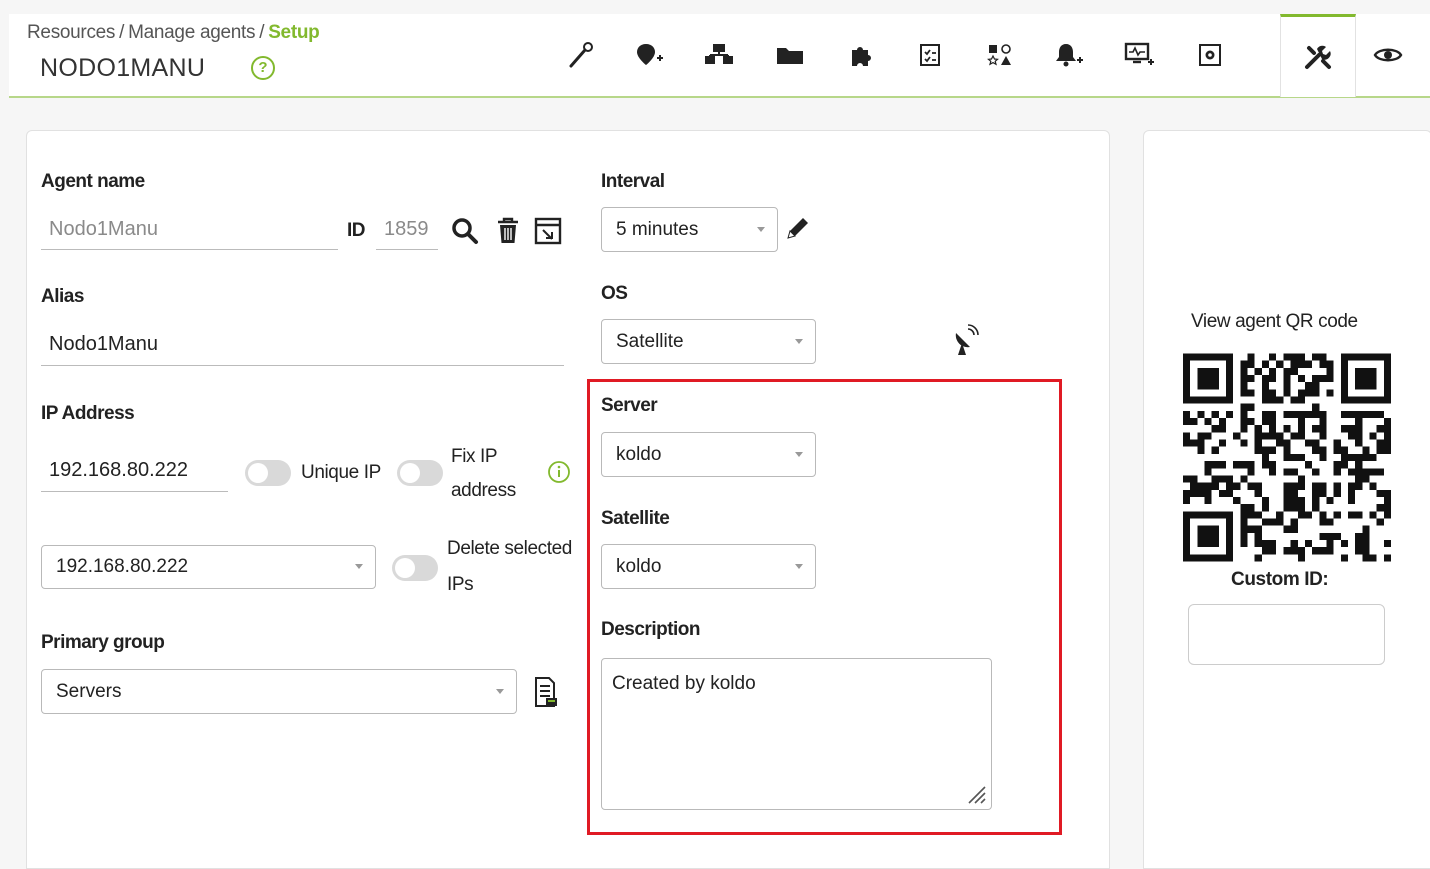  I want to click on tab-settings-box, so click(1210, 55).